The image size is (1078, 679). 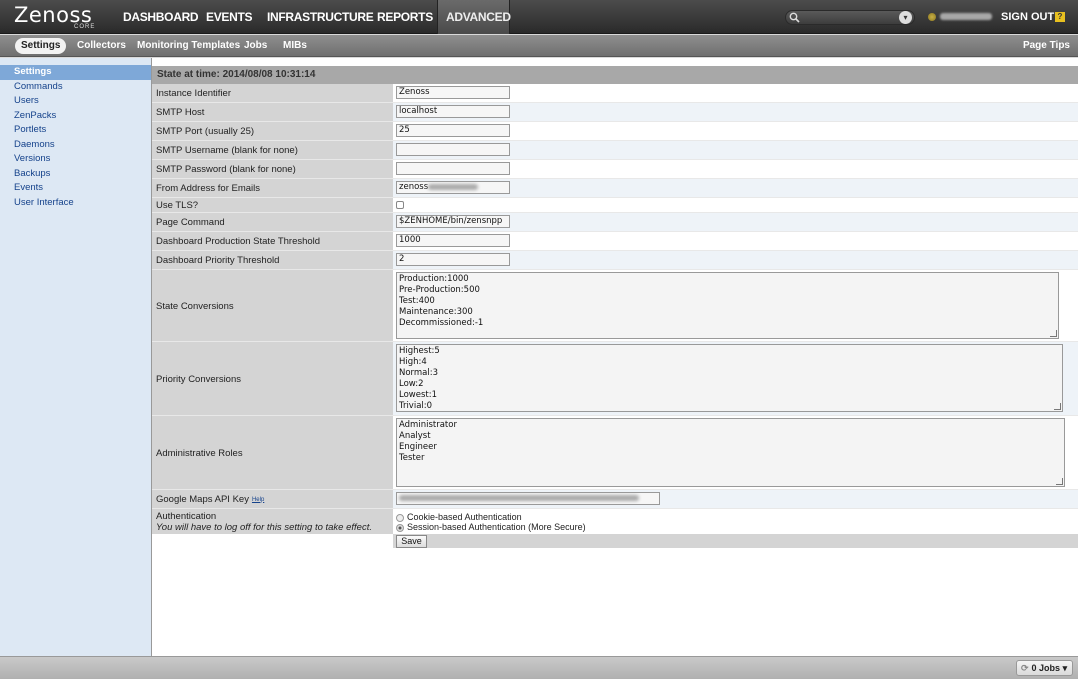 I want to click on search-icon, so click(x=794, y=17).